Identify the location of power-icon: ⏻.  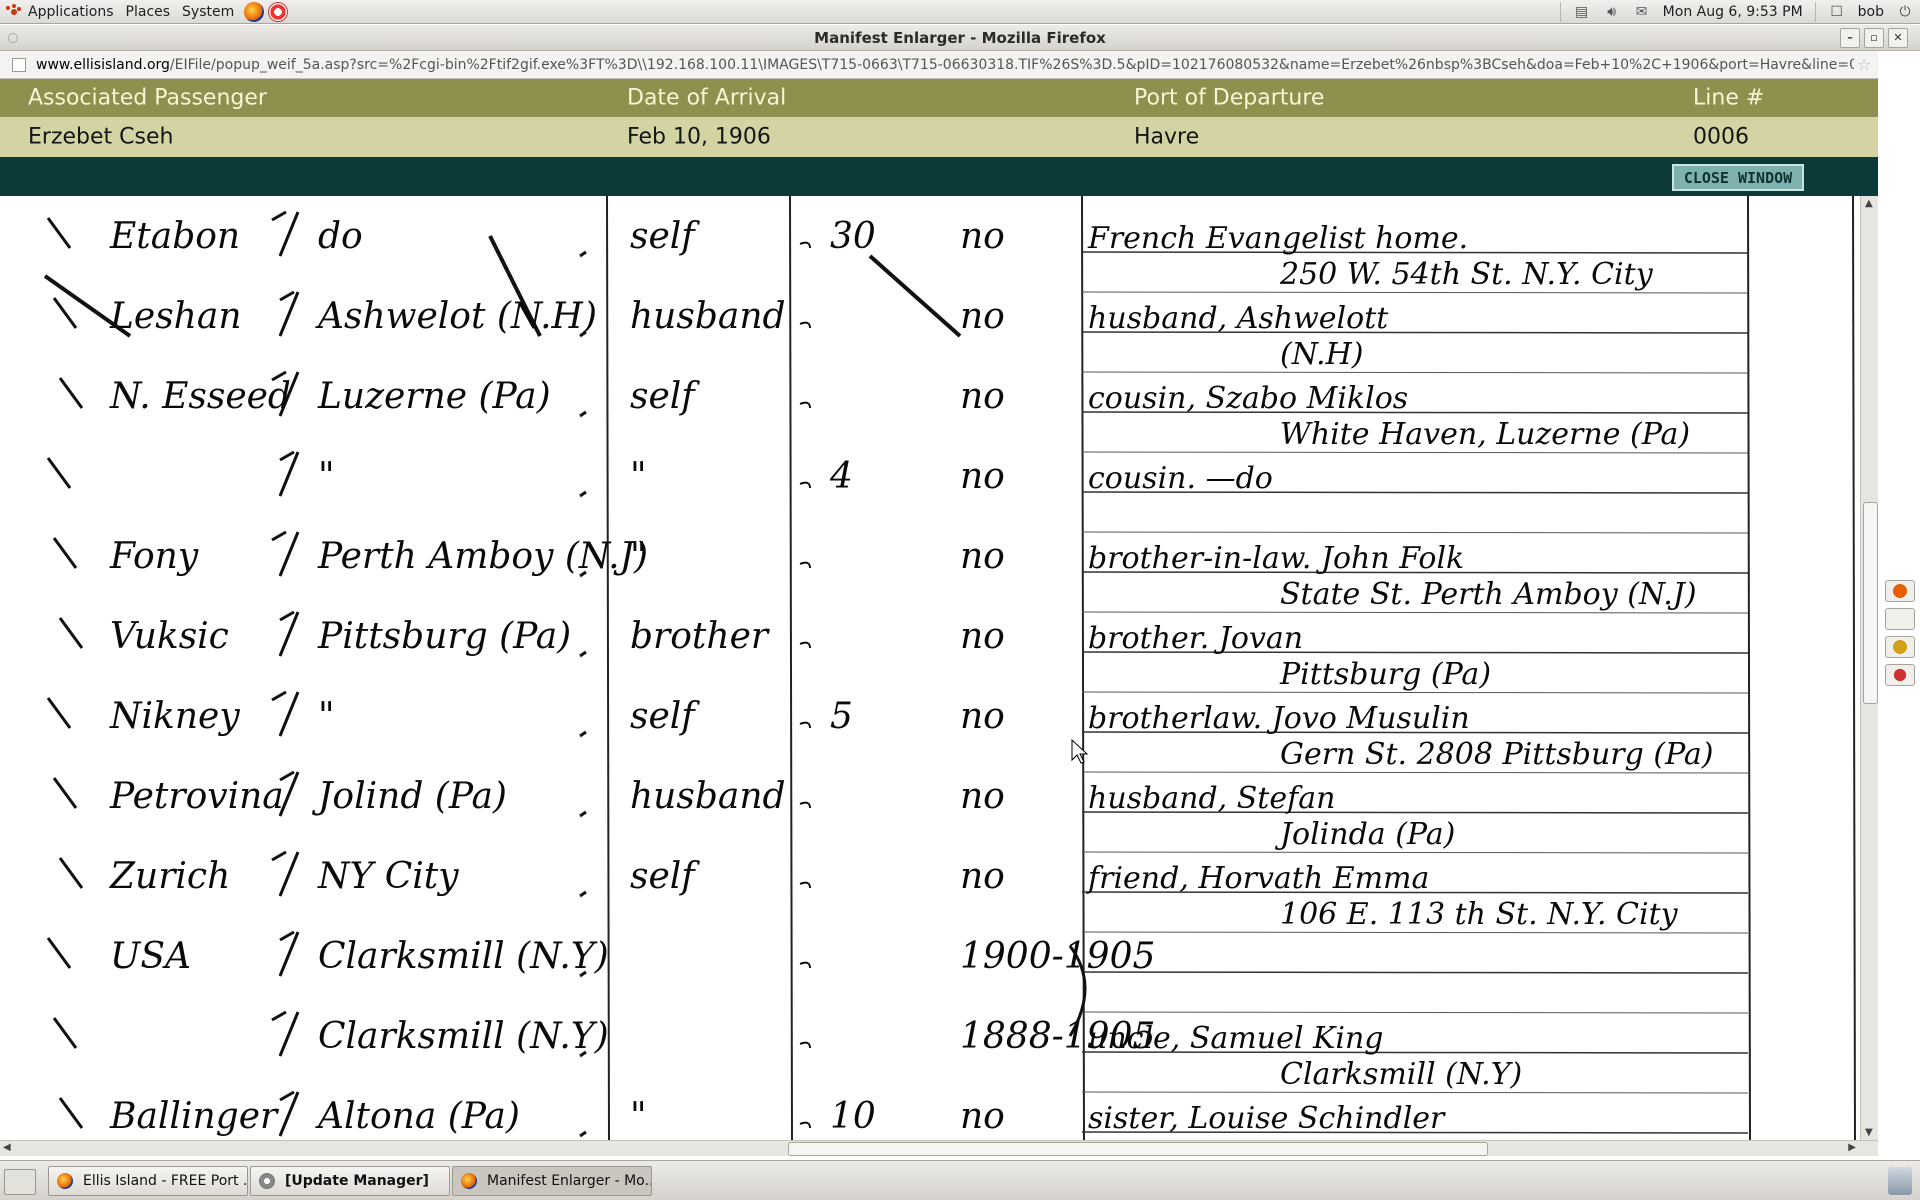
(1905, 12).